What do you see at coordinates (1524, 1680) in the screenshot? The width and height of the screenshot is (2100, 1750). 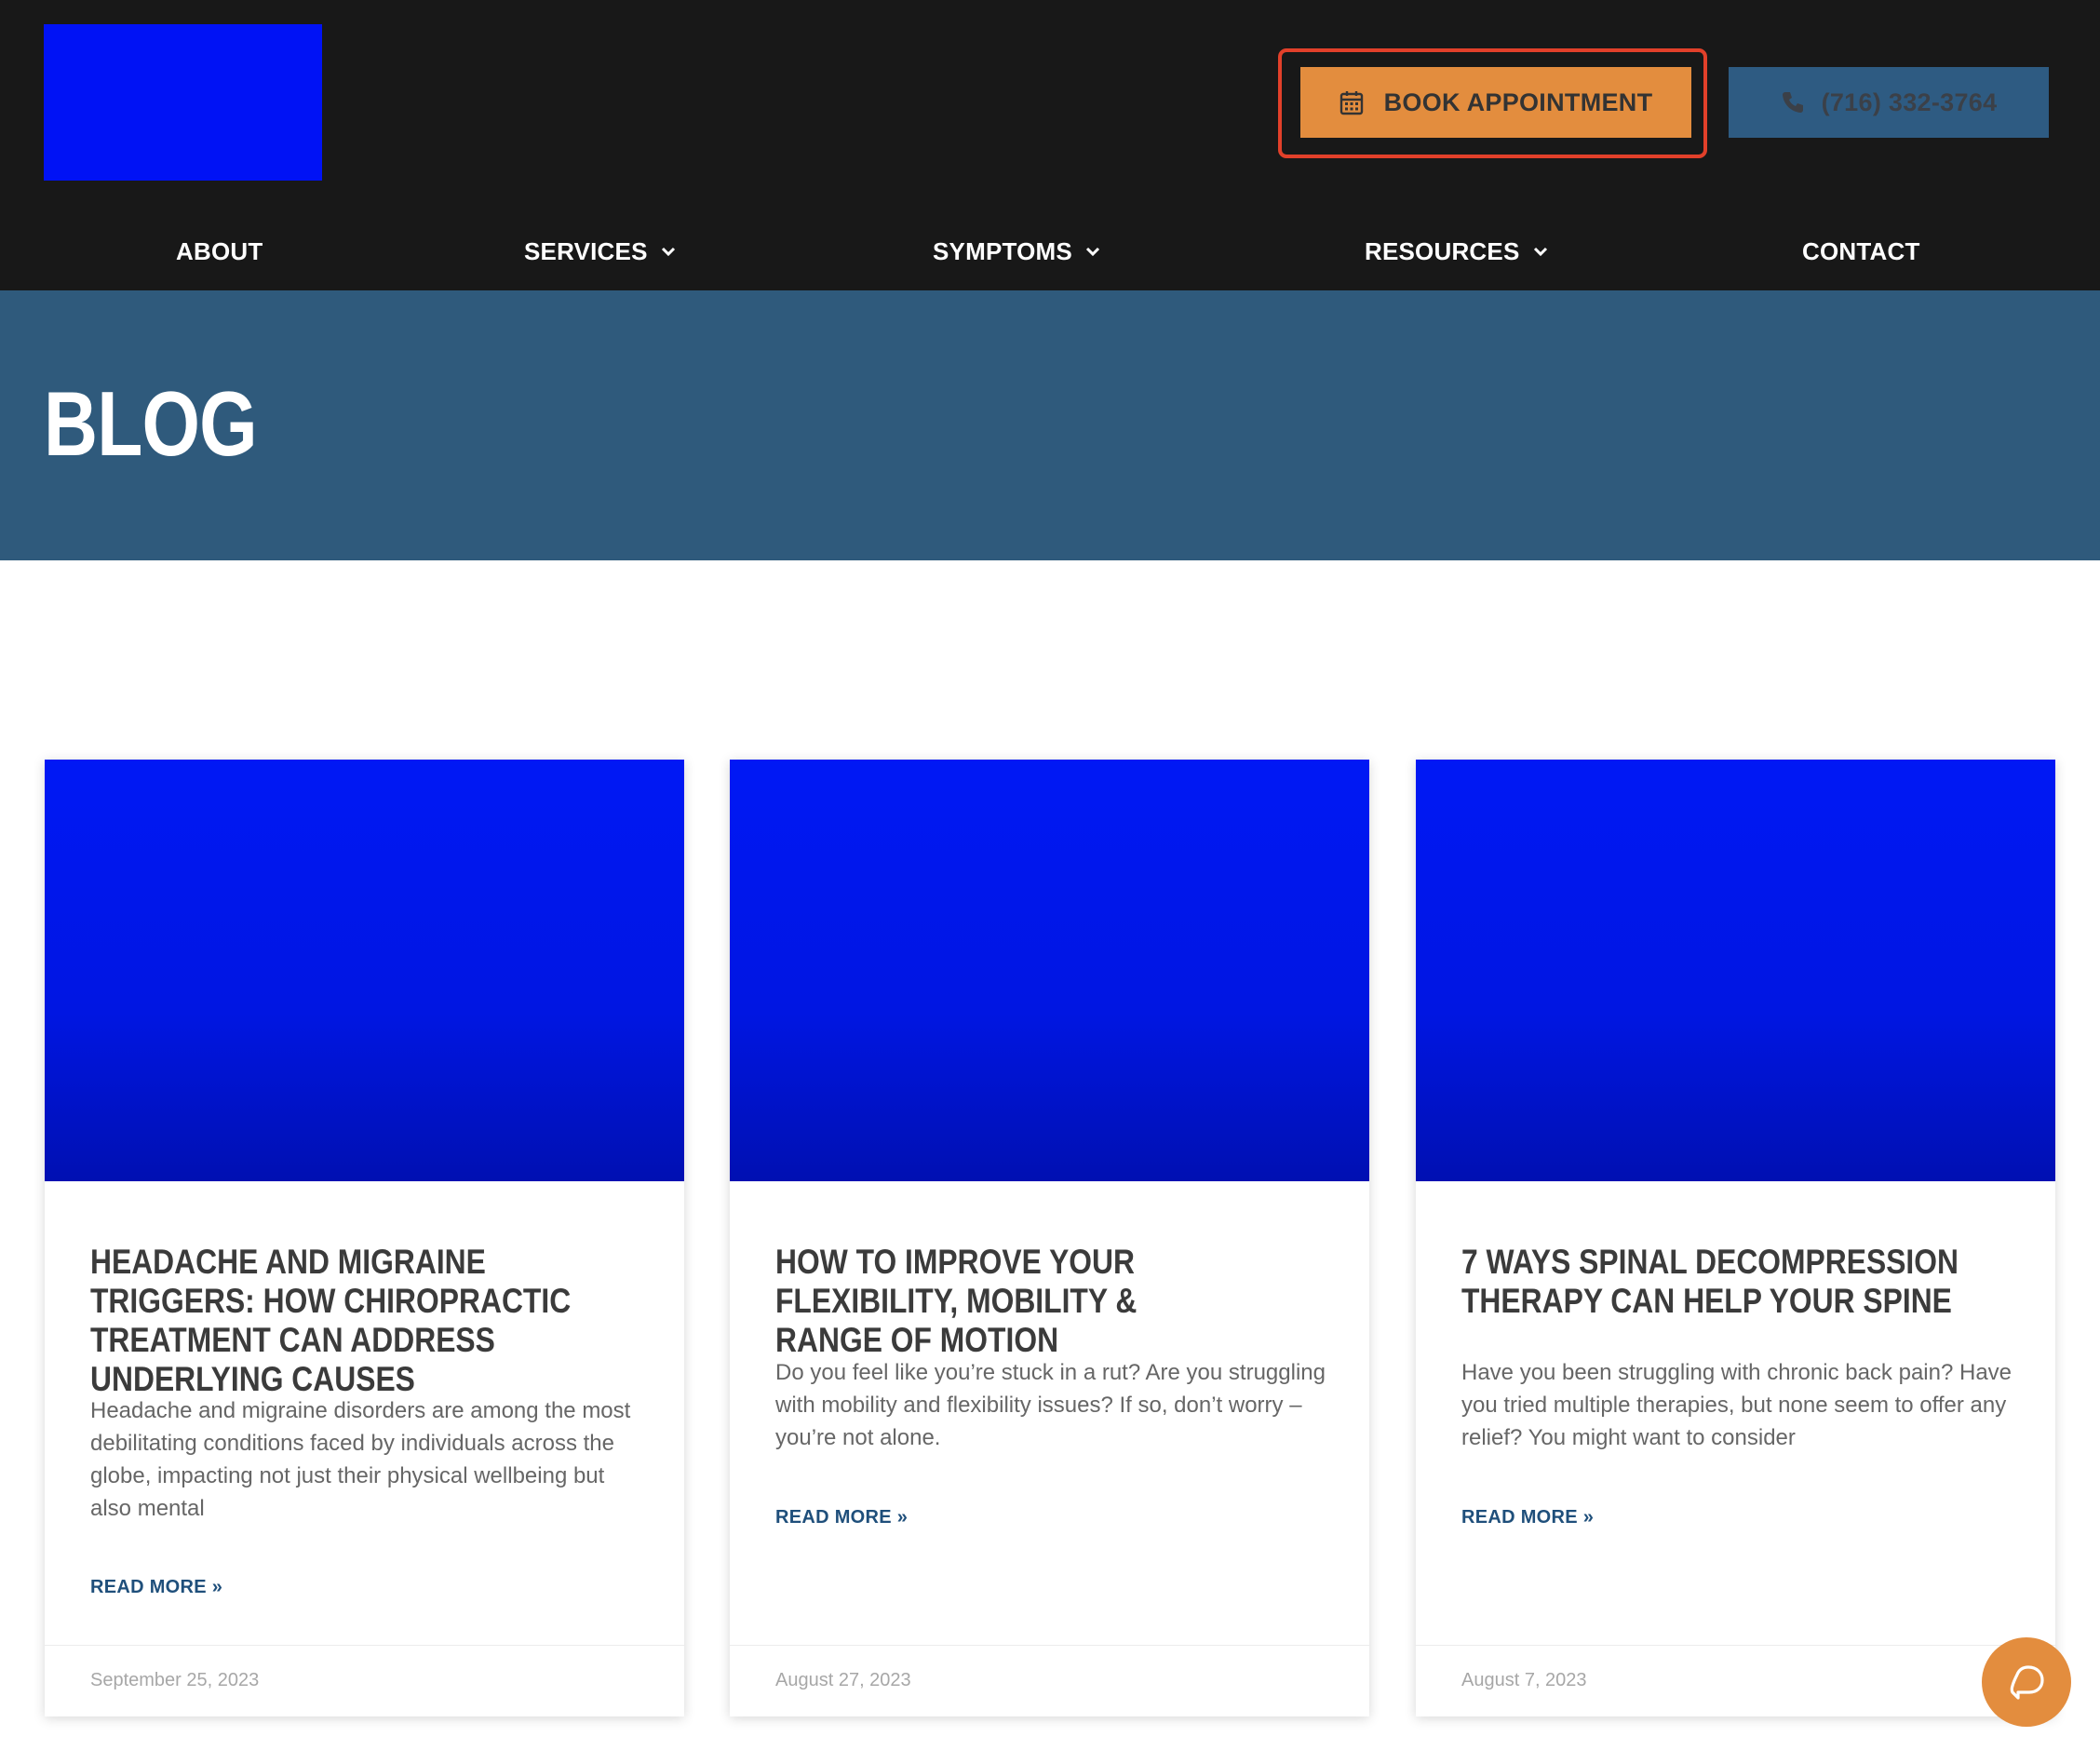 I see `post-date: August 7, 2023` at bounding box center [1524, 1680].